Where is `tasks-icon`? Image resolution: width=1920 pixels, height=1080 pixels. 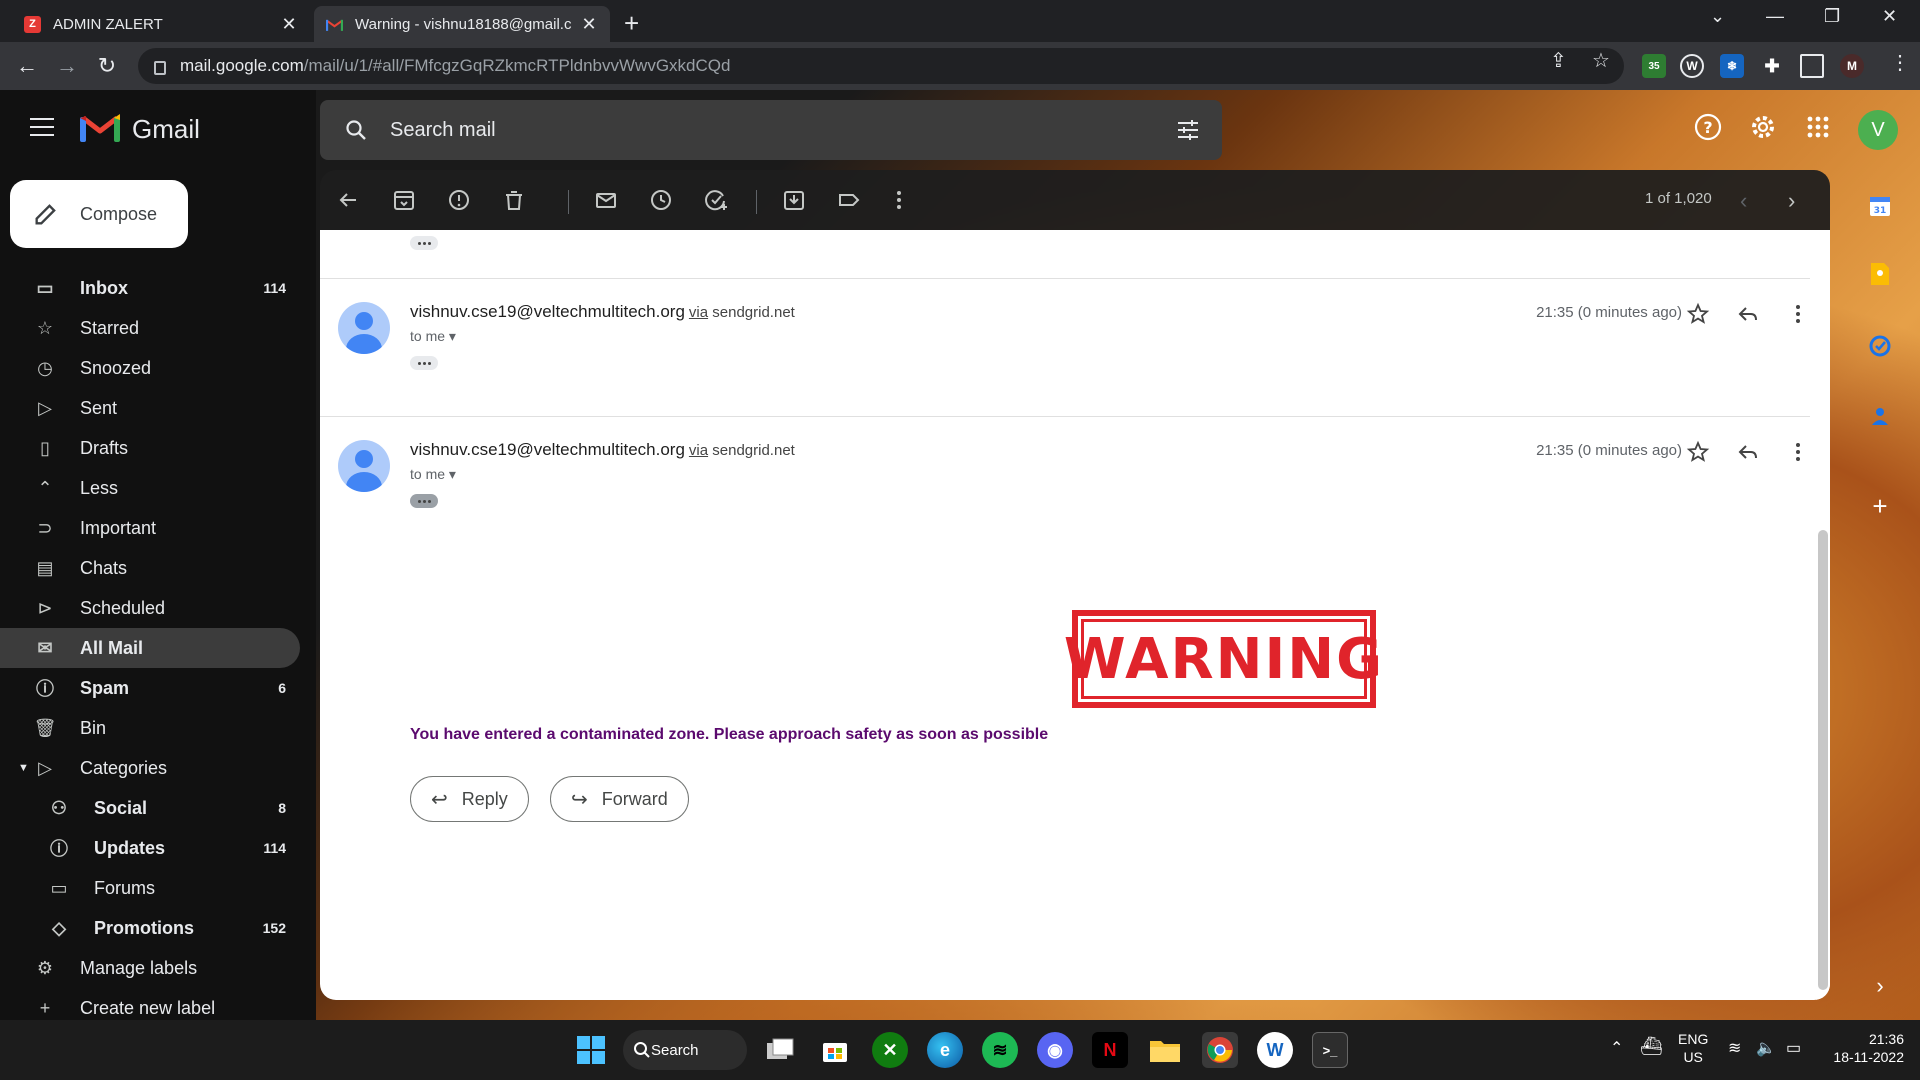
tasks-icon is located at coordinates (1880, 346).